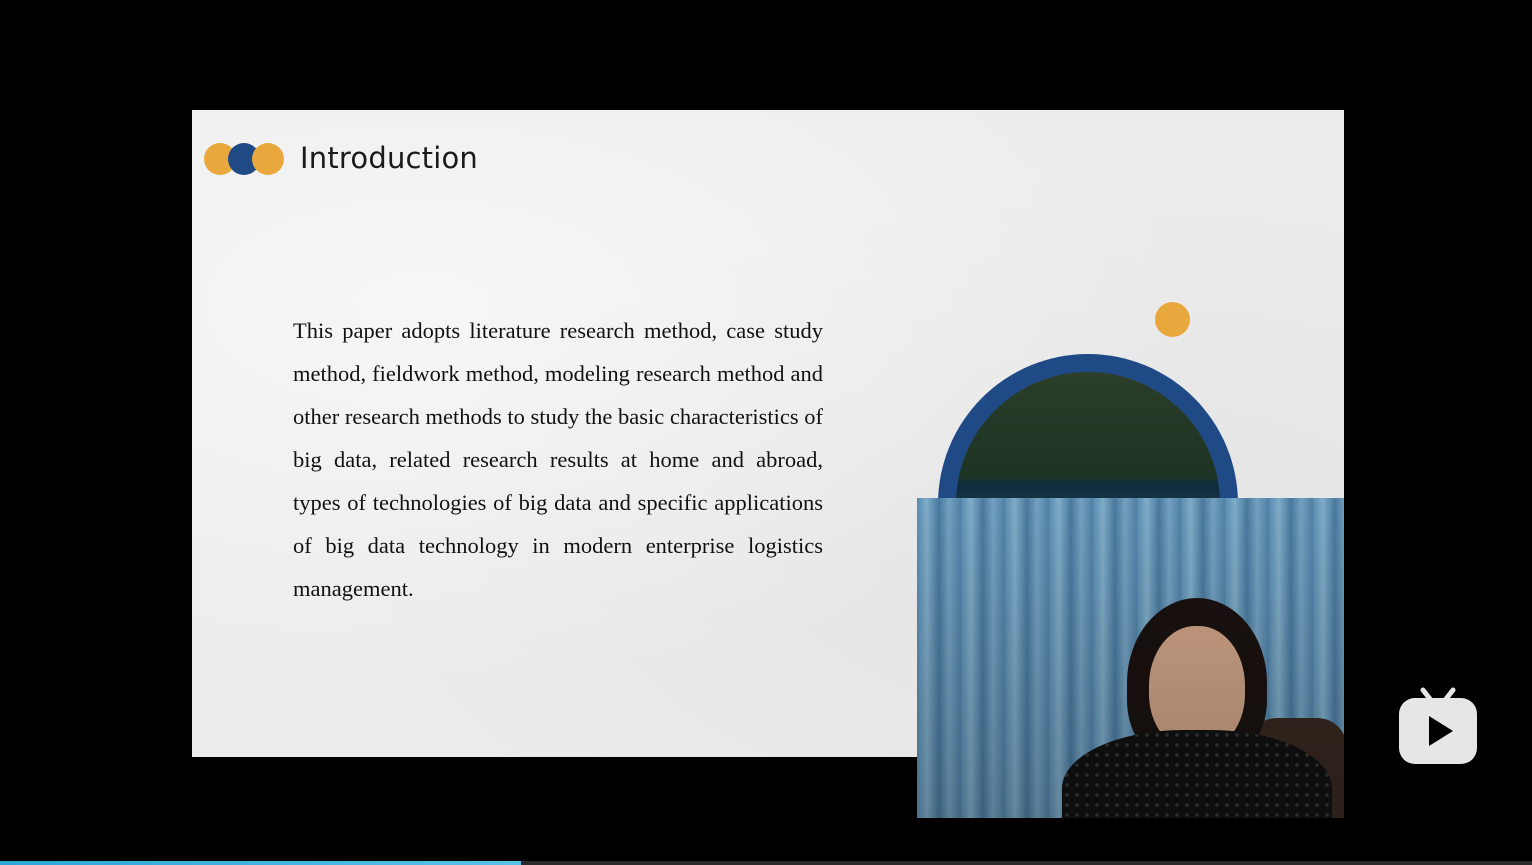  I want to click on slide-title: Introduction, so click(389, 158).